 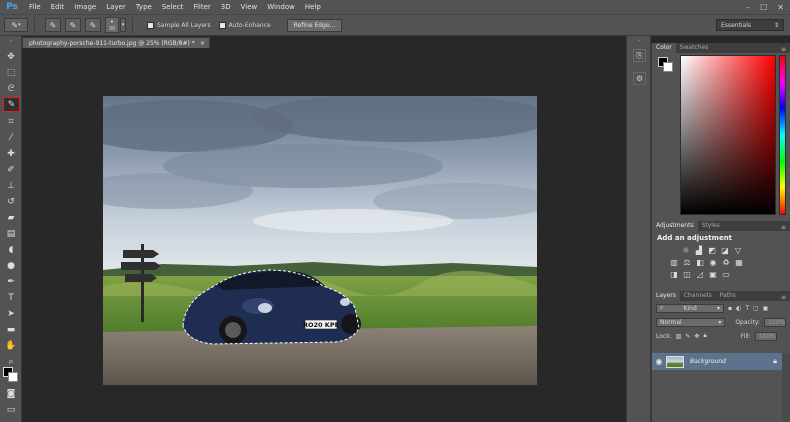 I want to click on hand-tool-icon: ✋, so click(x=11, y=346).